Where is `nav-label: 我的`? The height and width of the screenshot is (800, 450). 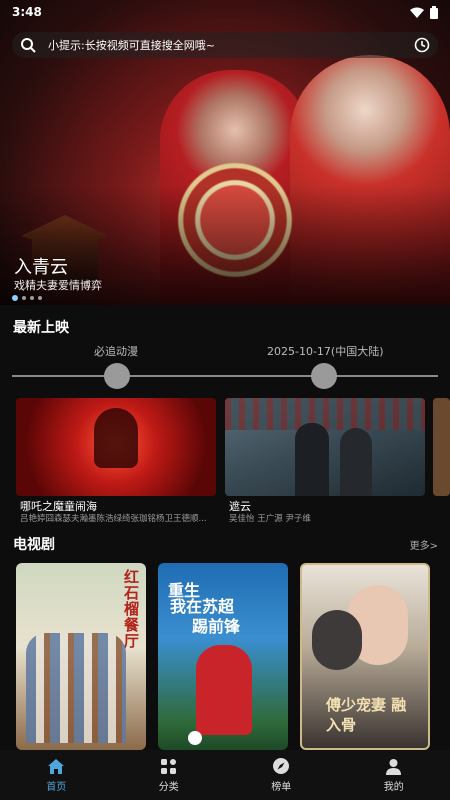 nav-label: 我的 is located at coordinates (393, 787).